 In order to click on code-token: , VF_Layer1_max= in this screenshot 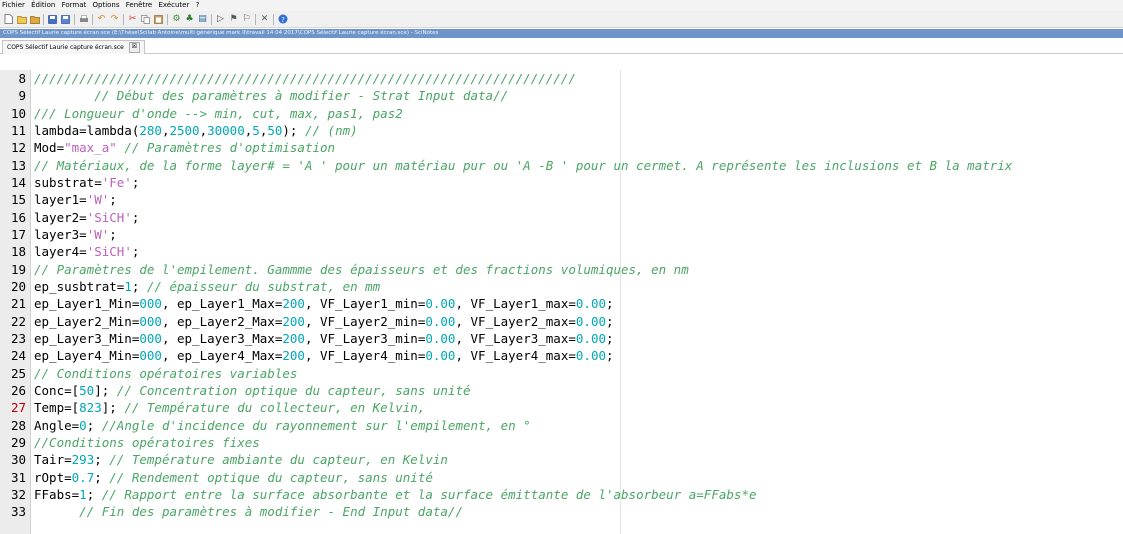, I will do `click(515, 304)`.